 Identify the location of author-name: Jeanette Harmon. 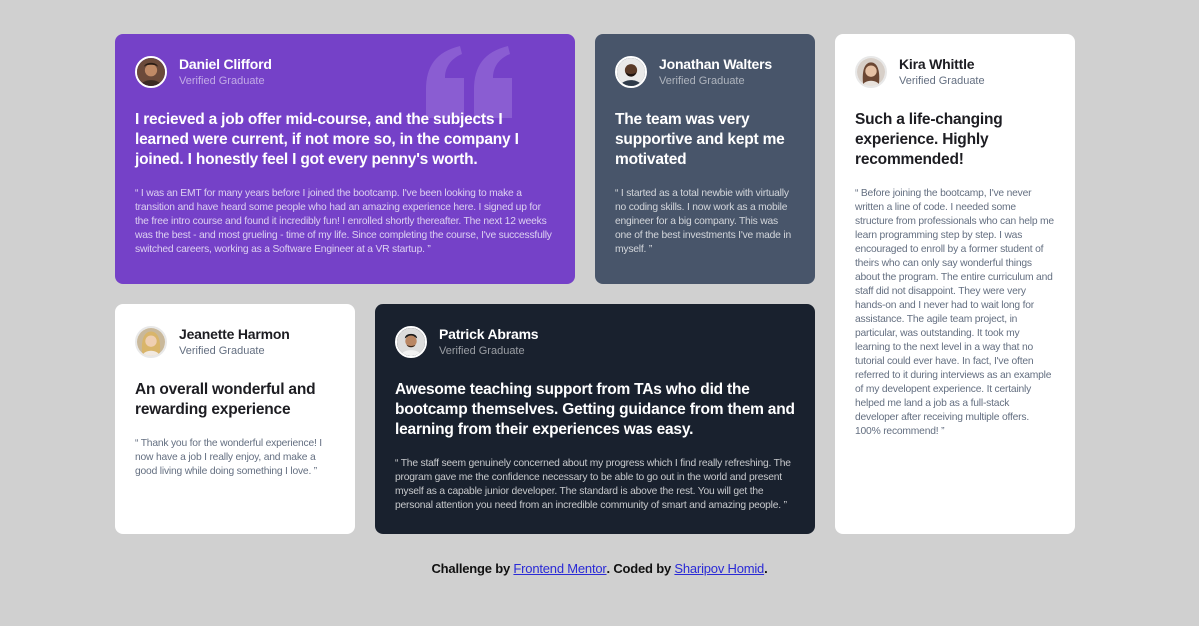
(234, 334).